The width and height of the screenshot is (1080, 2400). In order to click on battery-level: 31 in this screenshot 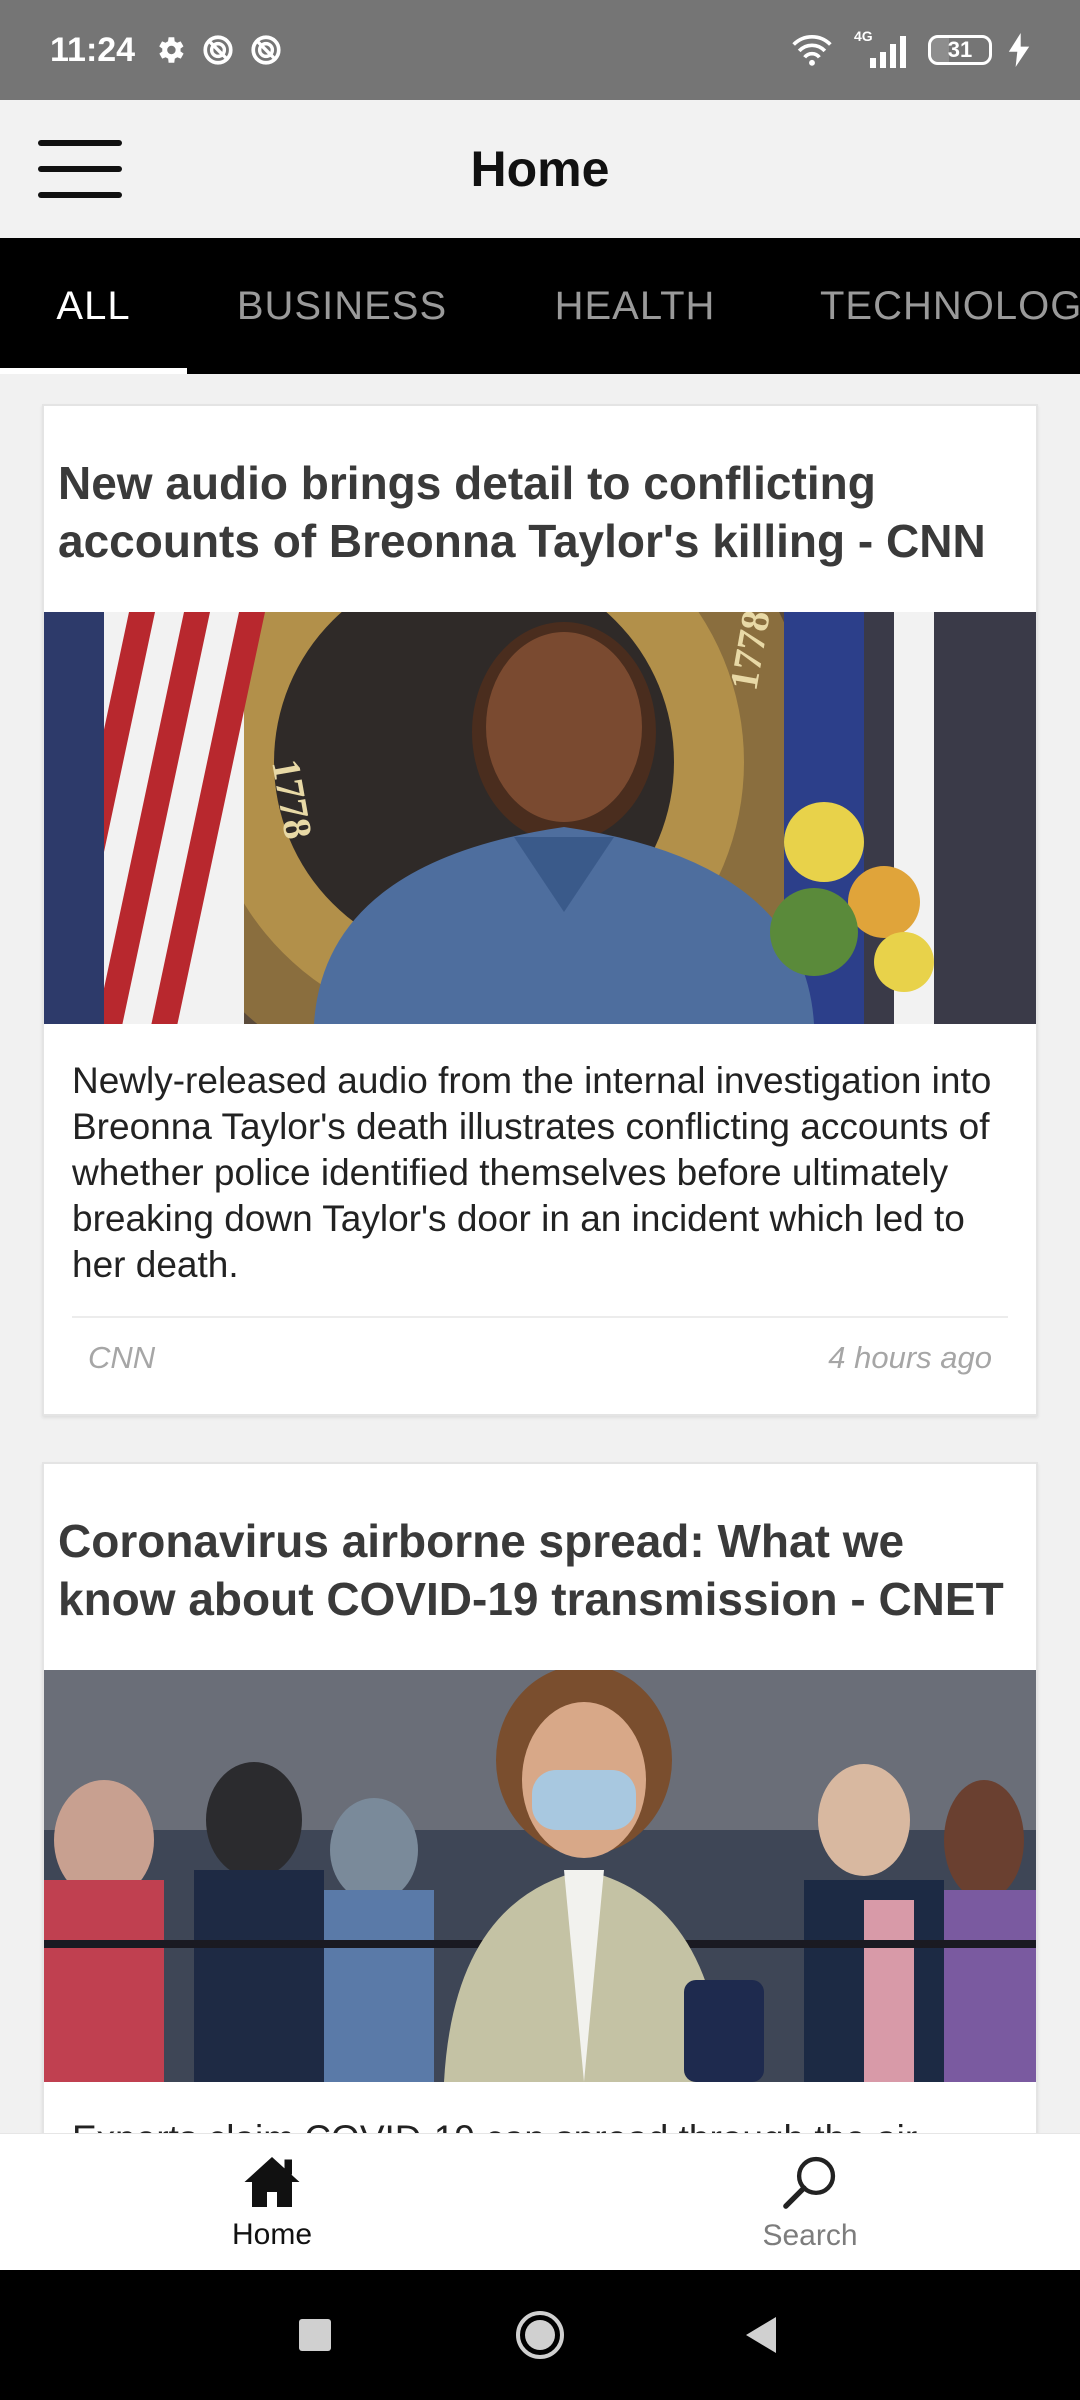, I will do `click(960, 49)`.